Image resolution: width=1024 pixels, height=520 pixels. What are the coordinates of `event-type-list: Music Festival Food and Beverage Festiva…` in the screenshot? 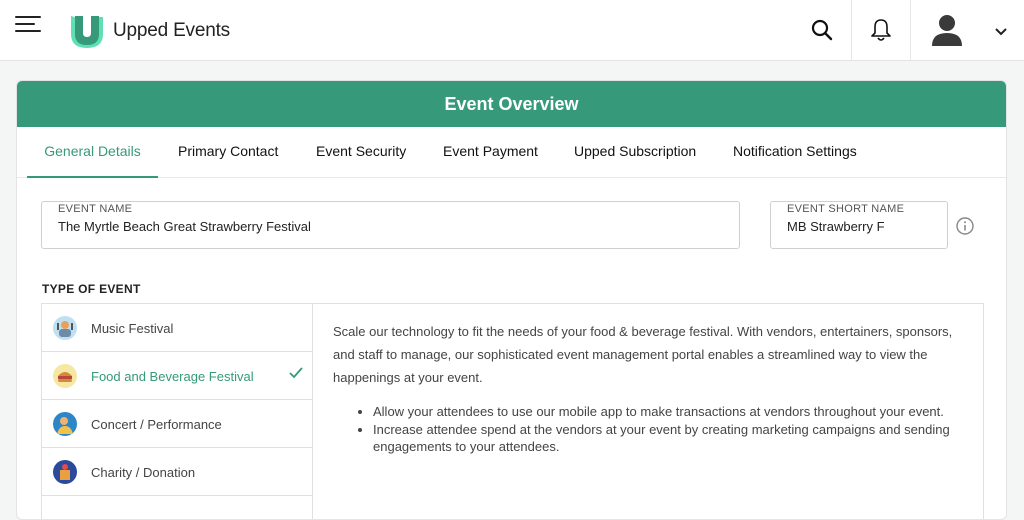 It's located at (177, 411).